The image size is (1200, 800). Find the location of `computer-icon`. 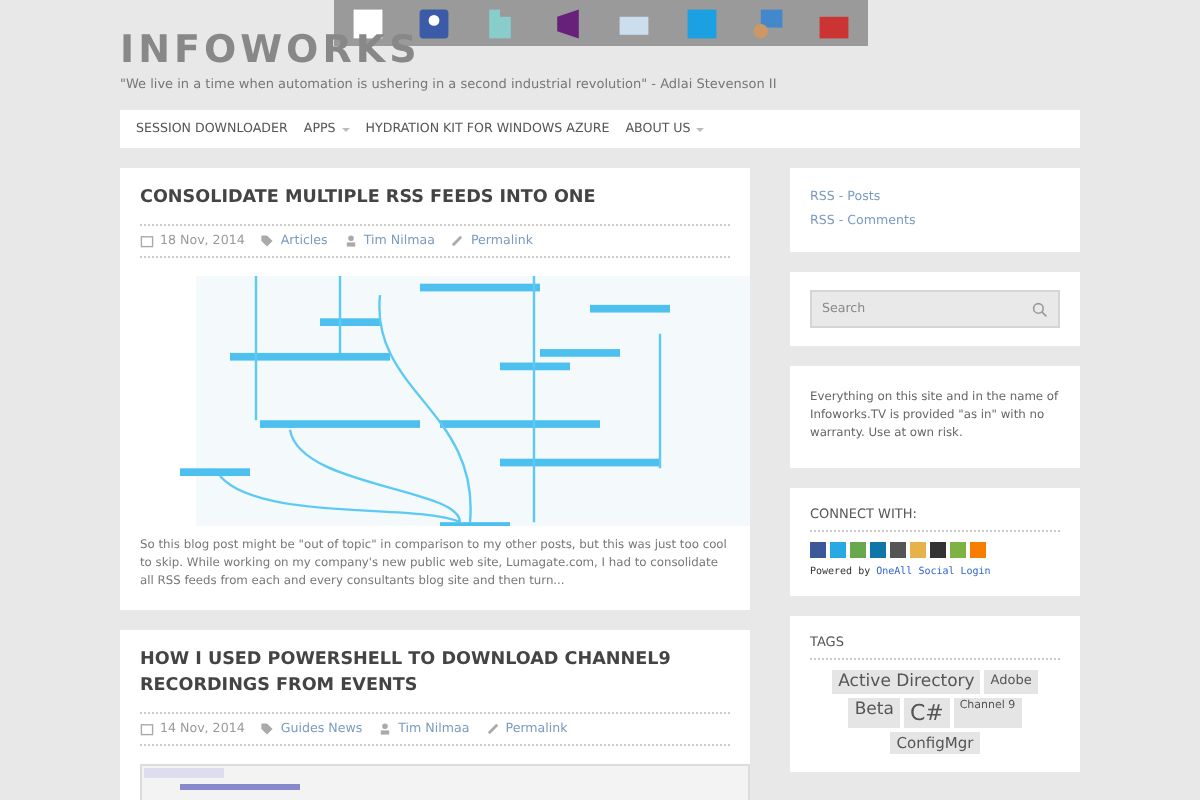

computer-icon is located at coordinates (767, 23).